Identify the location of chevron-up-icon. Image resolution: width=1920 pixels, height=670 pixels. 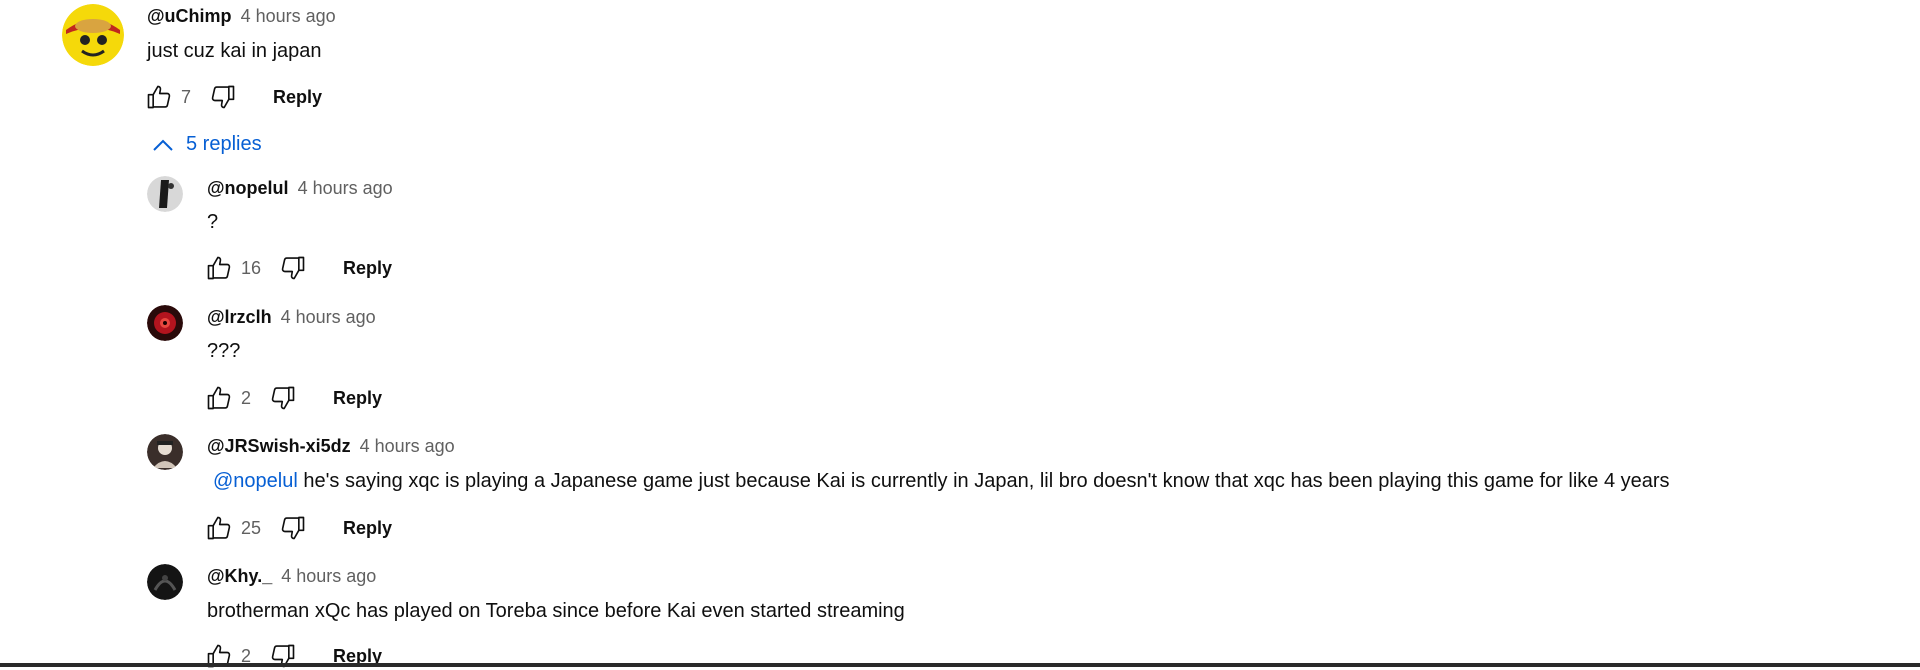
(169, 145).